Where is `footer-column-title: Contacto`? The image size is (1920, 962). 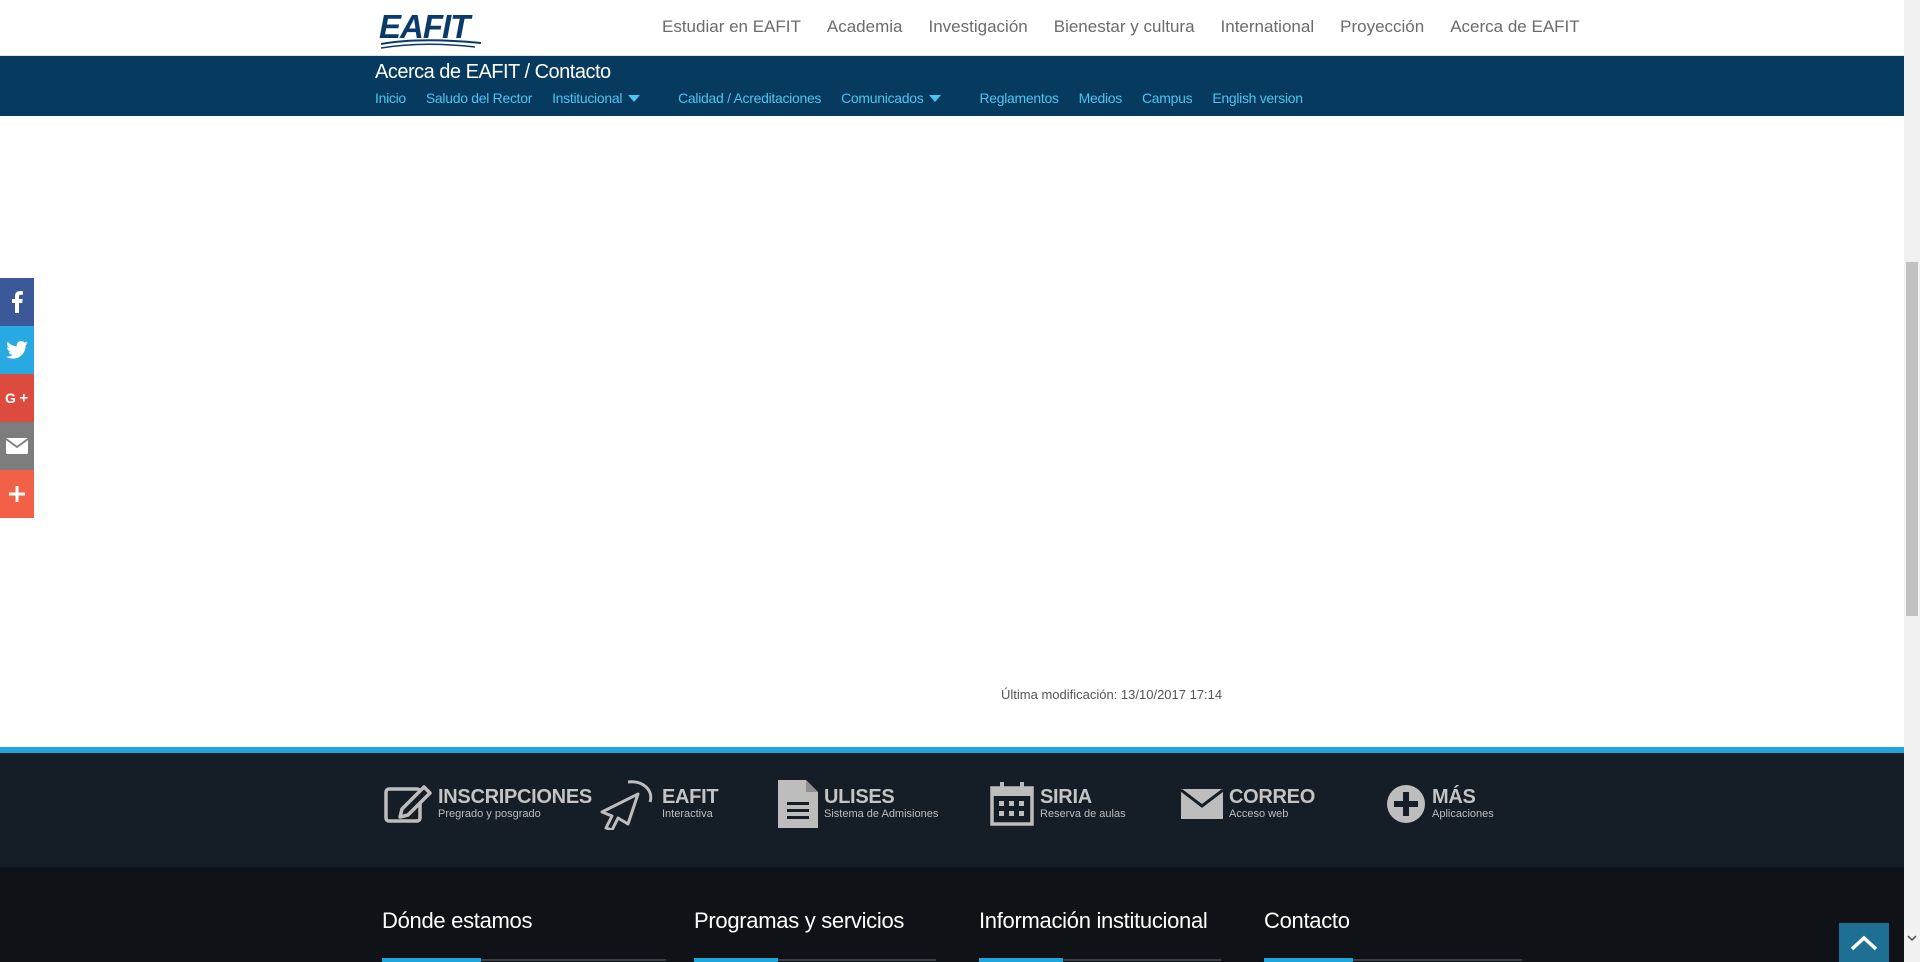 footer-column-title: Contacto is located at coordinates (1307, 920).